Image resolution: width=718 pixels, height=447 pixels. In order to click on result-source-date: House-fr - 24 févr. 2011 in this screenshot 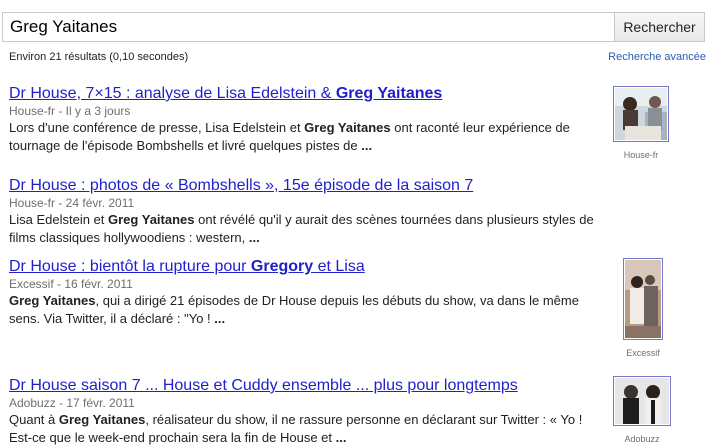, I will do `click(72, 203)`.